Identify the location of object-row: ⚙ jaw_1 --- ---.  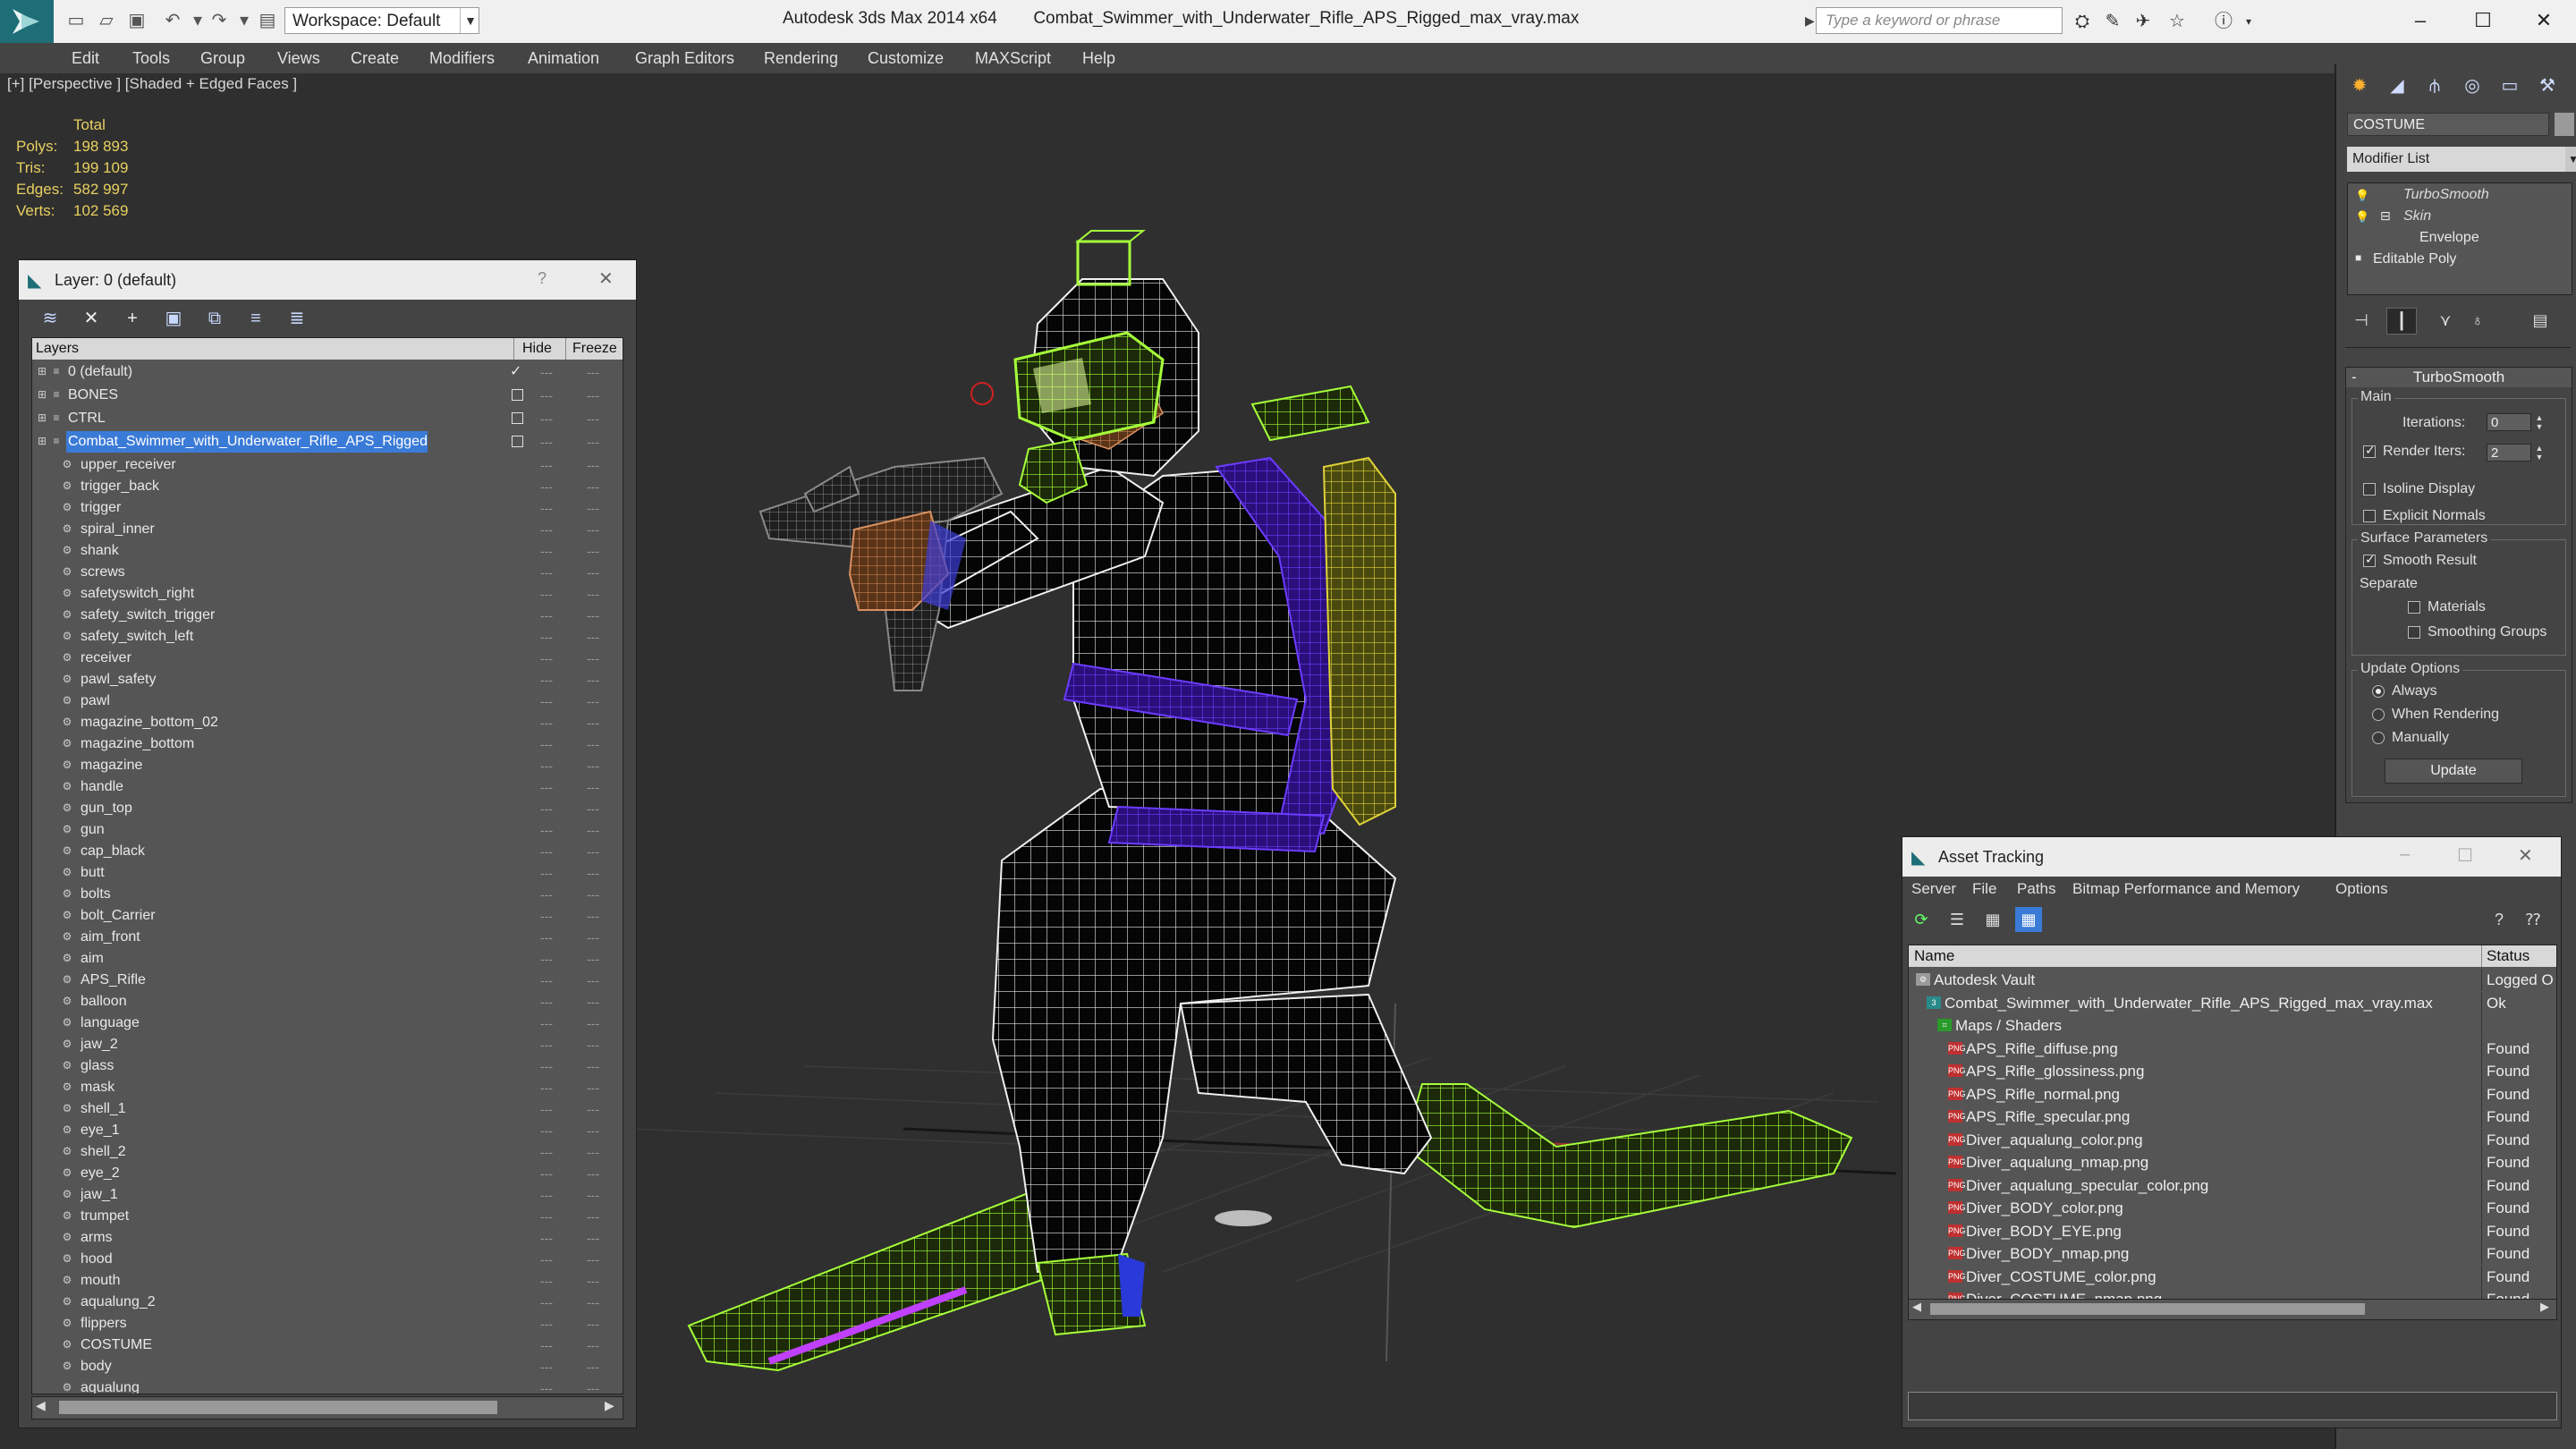
(327, 1195).